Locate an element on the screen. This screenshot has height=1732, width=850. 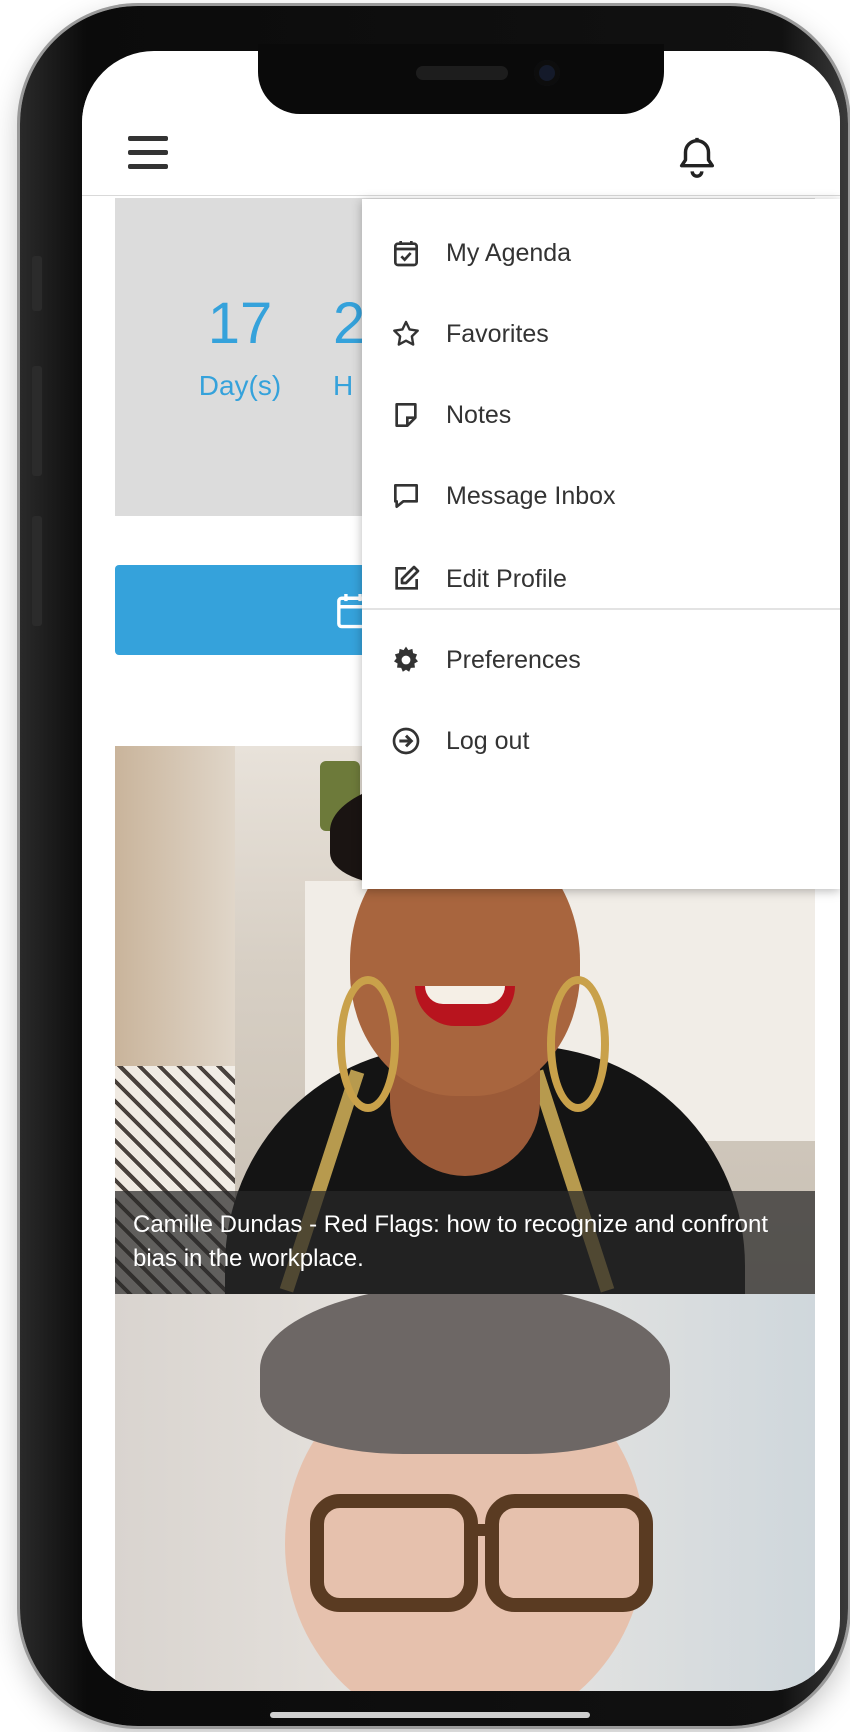
volume-up-button is located at coordinates (37, 421).